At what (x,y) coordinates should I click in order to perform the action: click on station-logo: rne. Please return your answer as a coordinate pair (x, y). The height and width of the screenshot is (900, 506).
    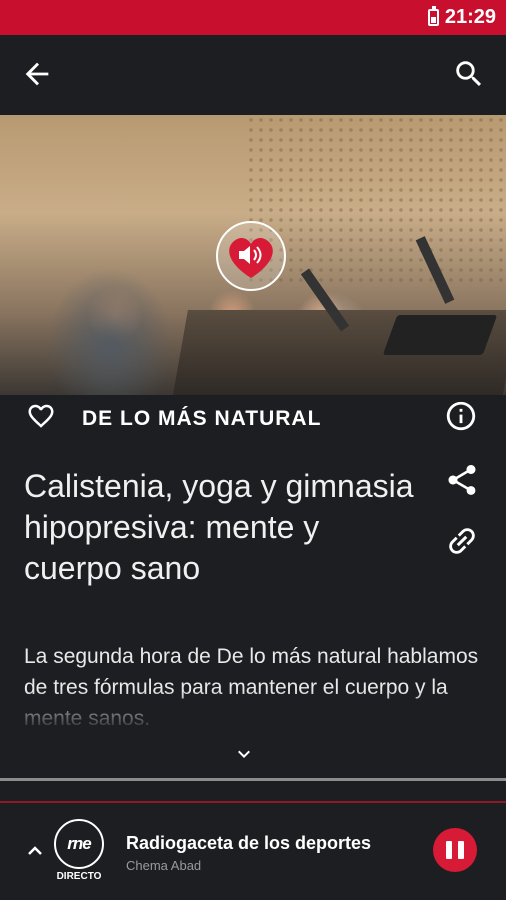
    Looking at the image, I should click on (79, 844).